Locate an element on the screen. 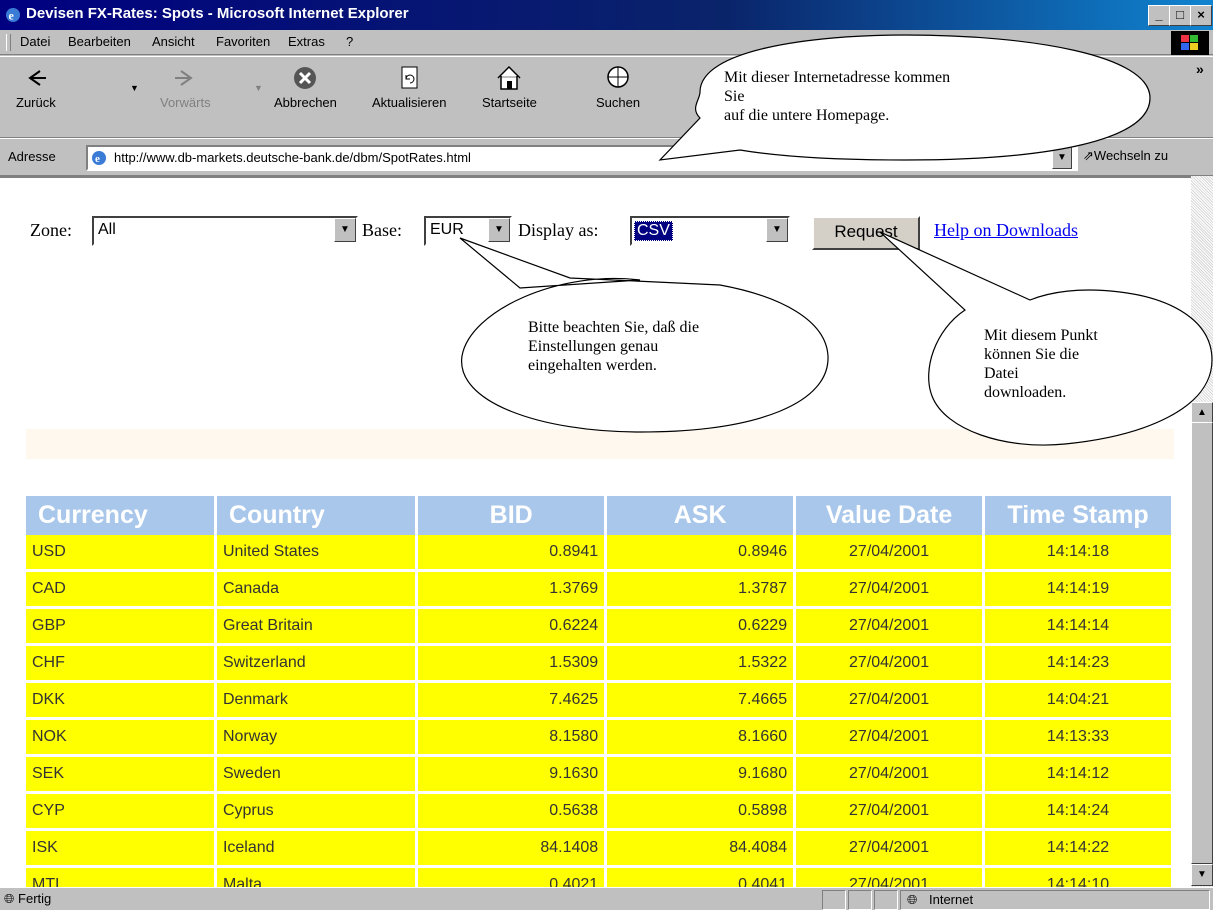  cell-bid: 9.1630 is located at coordinates (512, 774).